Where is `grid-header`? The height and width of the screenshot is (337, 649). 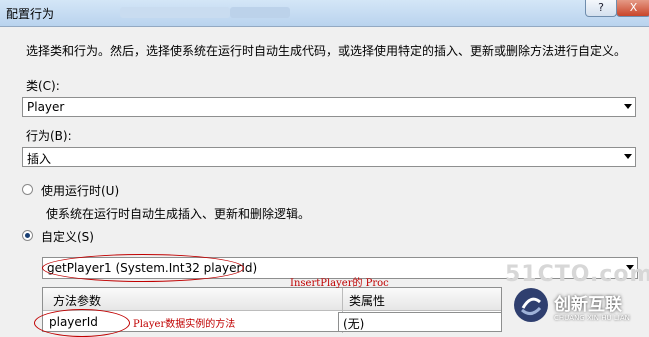 grid-header is located at coordinates (272, 299).